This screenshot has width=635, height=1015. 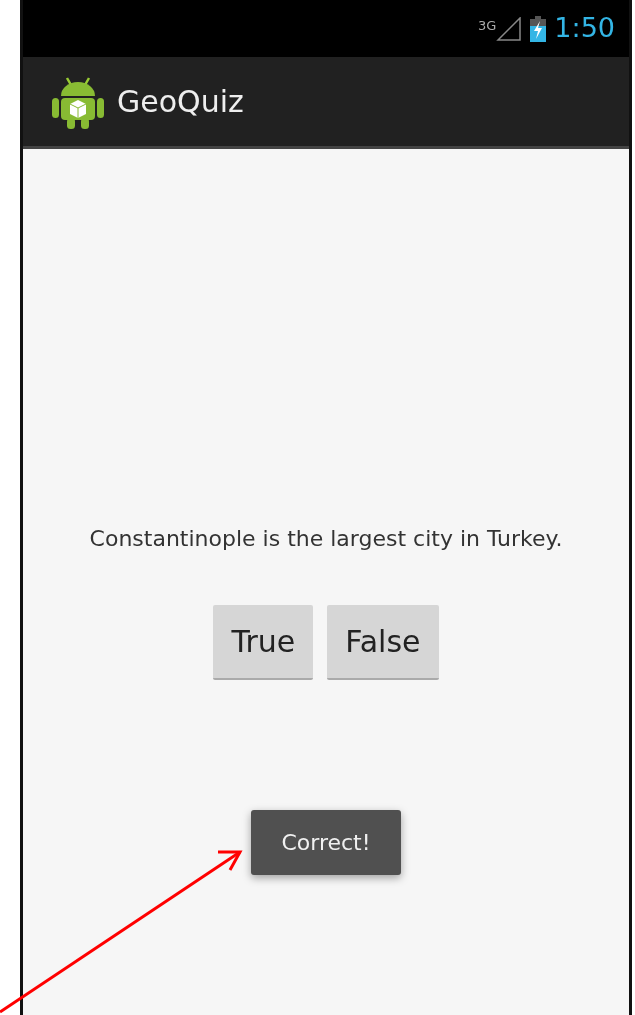 What do you see at coordinates (509, 28) in the screenshot?
I see `signal-icon` at bounding box center [509, 28].